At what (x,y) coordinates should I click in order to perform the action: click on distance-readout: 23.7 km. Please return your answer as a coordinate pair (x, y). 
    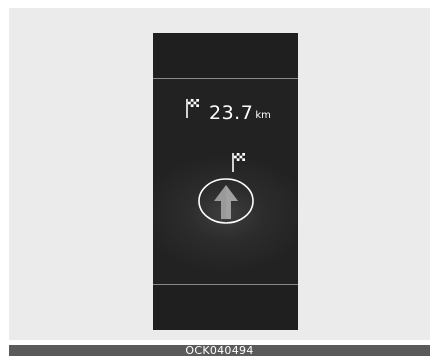
    Looking at the image, I should click on (228, 111).